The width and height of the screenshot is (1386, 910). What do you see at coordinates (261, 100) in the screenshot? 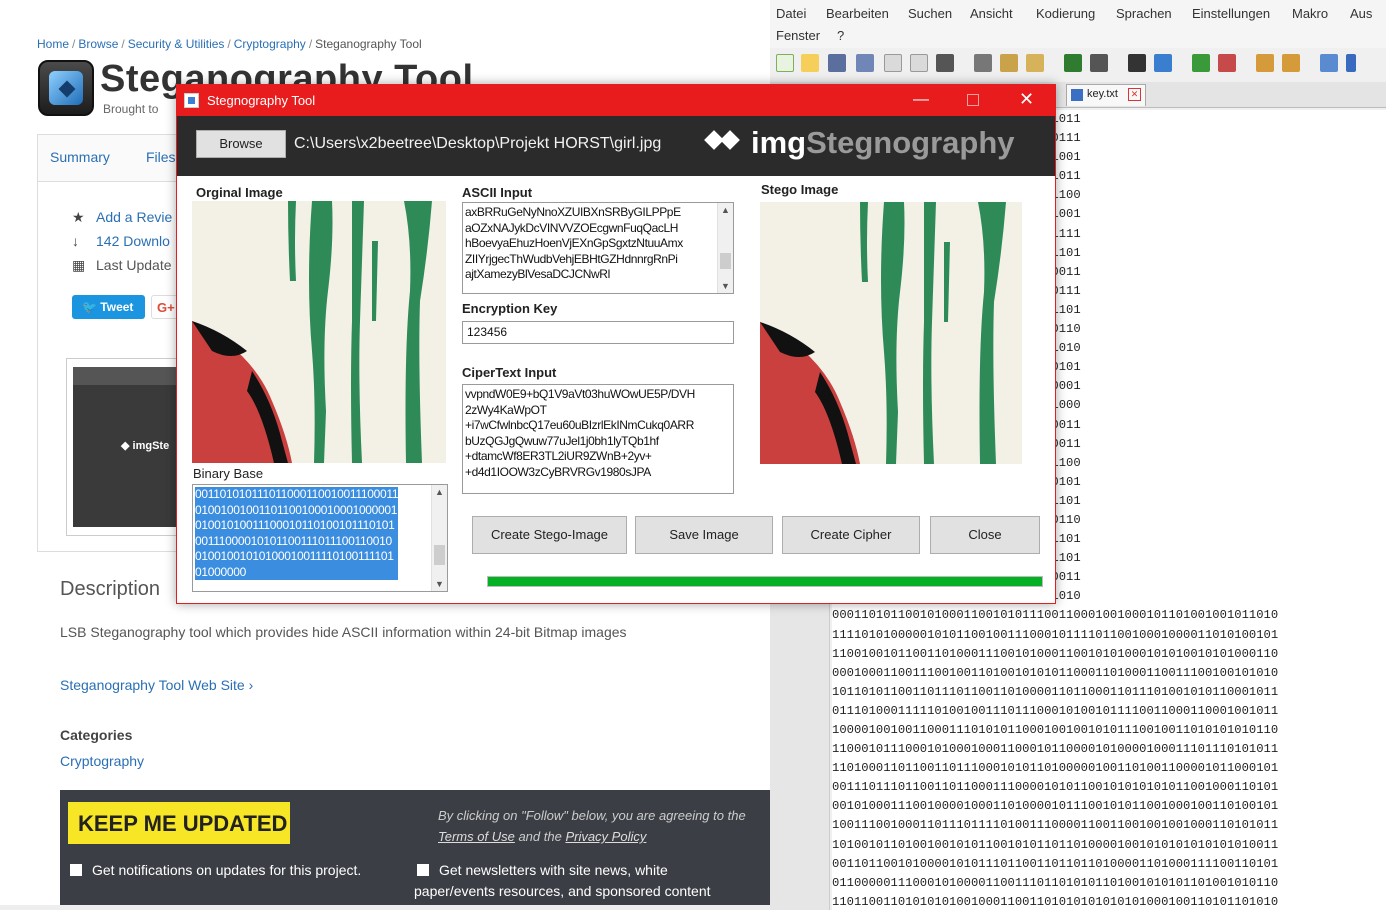
I see `dialog-title: Stegnography Tool` at bounding box center [261, 100].